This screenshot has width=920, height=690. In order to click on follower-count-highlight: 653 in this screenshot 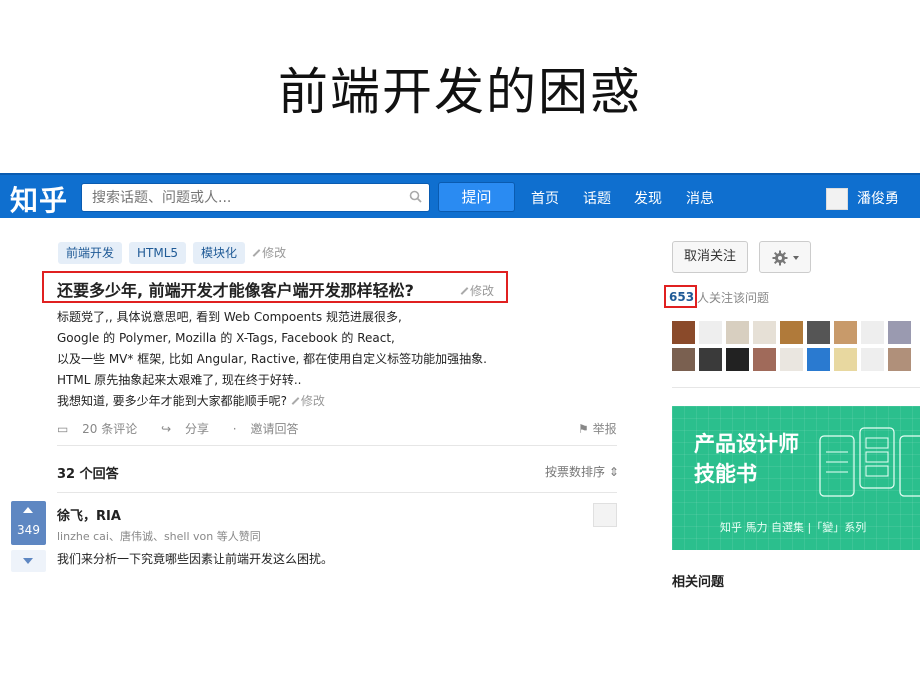, I will do `click(680, 296)`.